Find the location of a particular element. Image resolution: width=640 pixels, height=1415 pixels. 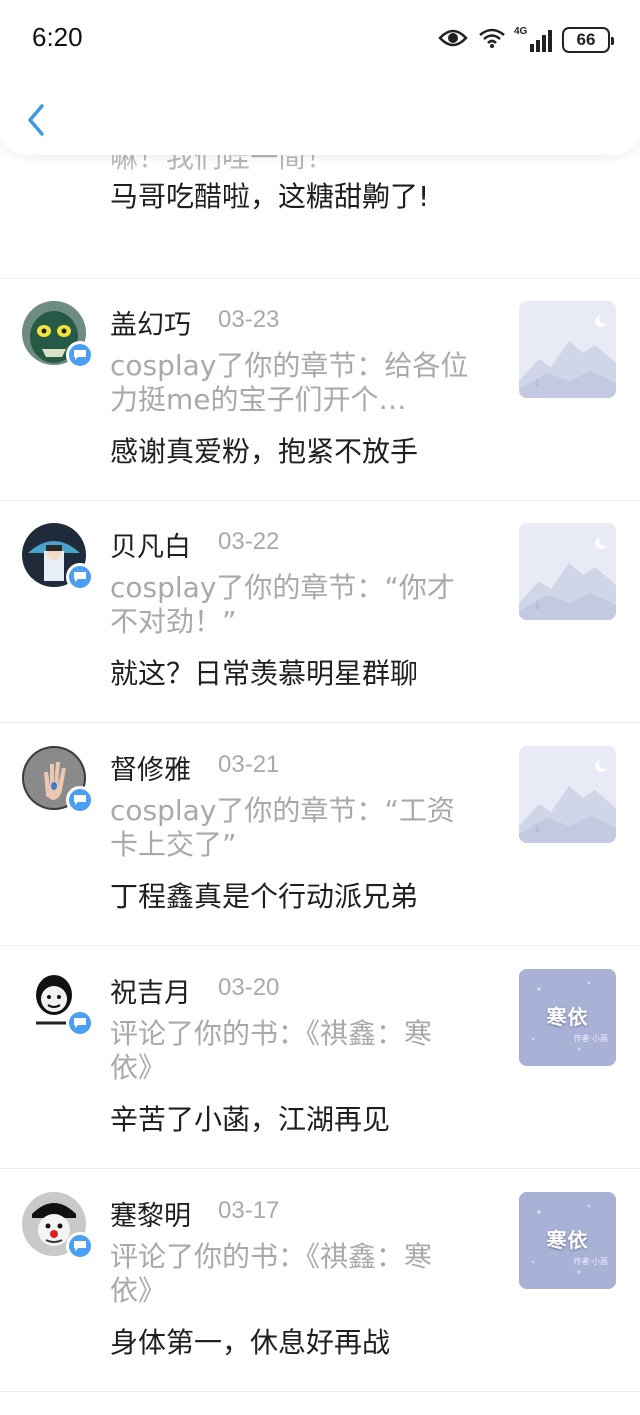

chevron-left-icon is located at coordinates (36, 120).